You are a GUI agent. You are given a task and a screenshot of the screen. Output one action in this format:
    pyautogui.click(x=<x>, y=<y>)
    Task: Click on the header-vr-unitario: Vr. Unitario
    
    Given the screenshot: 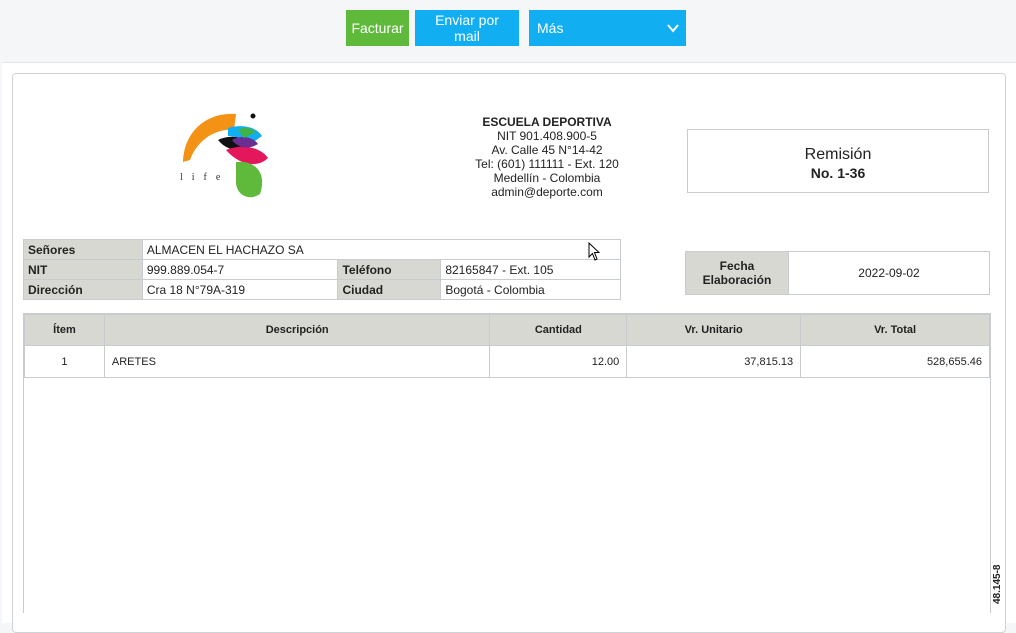 What is the action you would take?
    pyautogui.click(x=714, y=330)
    